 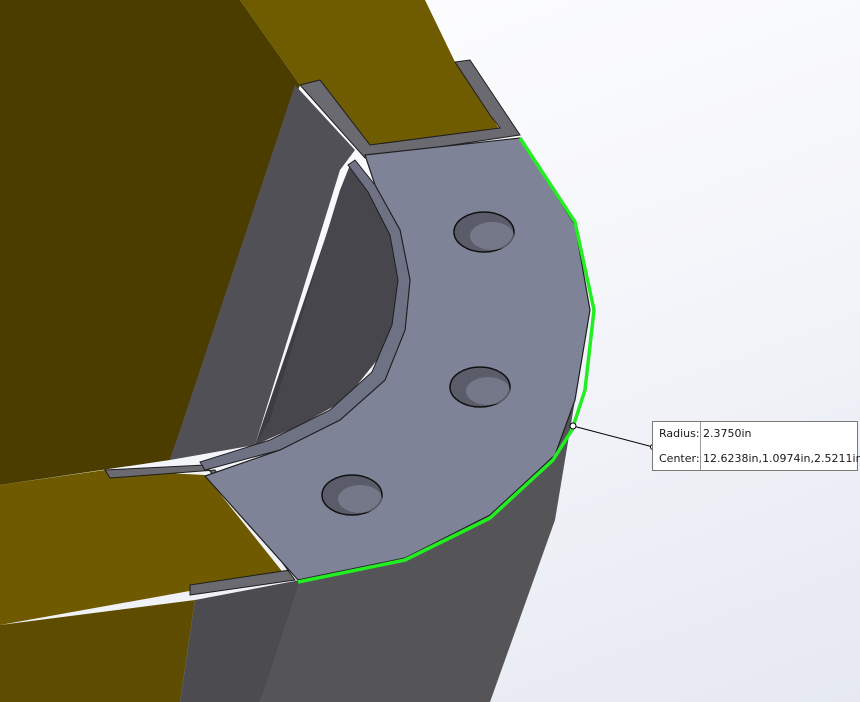 What do you see at coordinates (781, 458) in the screenshot?
I see `center-value: 12.6238in,1.0974in,2.5211in` at bounding box center [781, 458].